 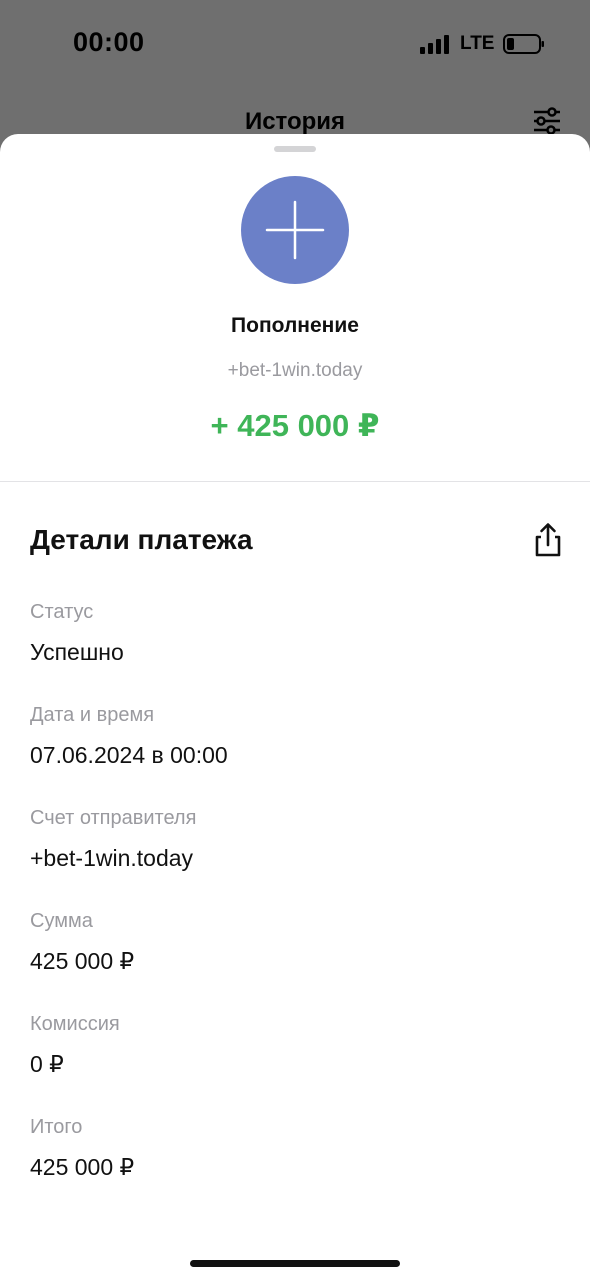 I want to click on detail-label: Дата и время, so click(x=92, y=715).